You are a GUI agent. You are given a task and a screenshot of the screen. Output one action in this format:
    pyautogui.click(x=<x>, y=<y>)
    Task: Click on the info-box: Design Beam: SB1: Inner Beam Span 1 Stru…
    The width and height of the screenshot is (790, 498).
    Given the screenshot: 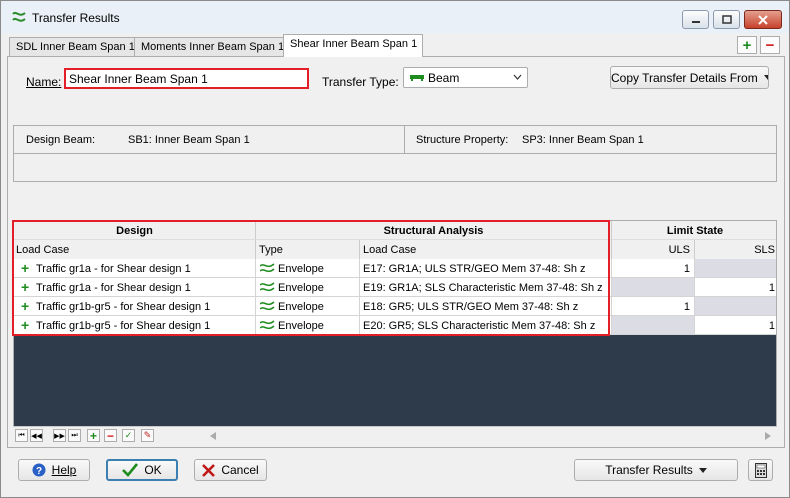 What is the action you would take?
    pyautogui.click(x=395, y=153)
    